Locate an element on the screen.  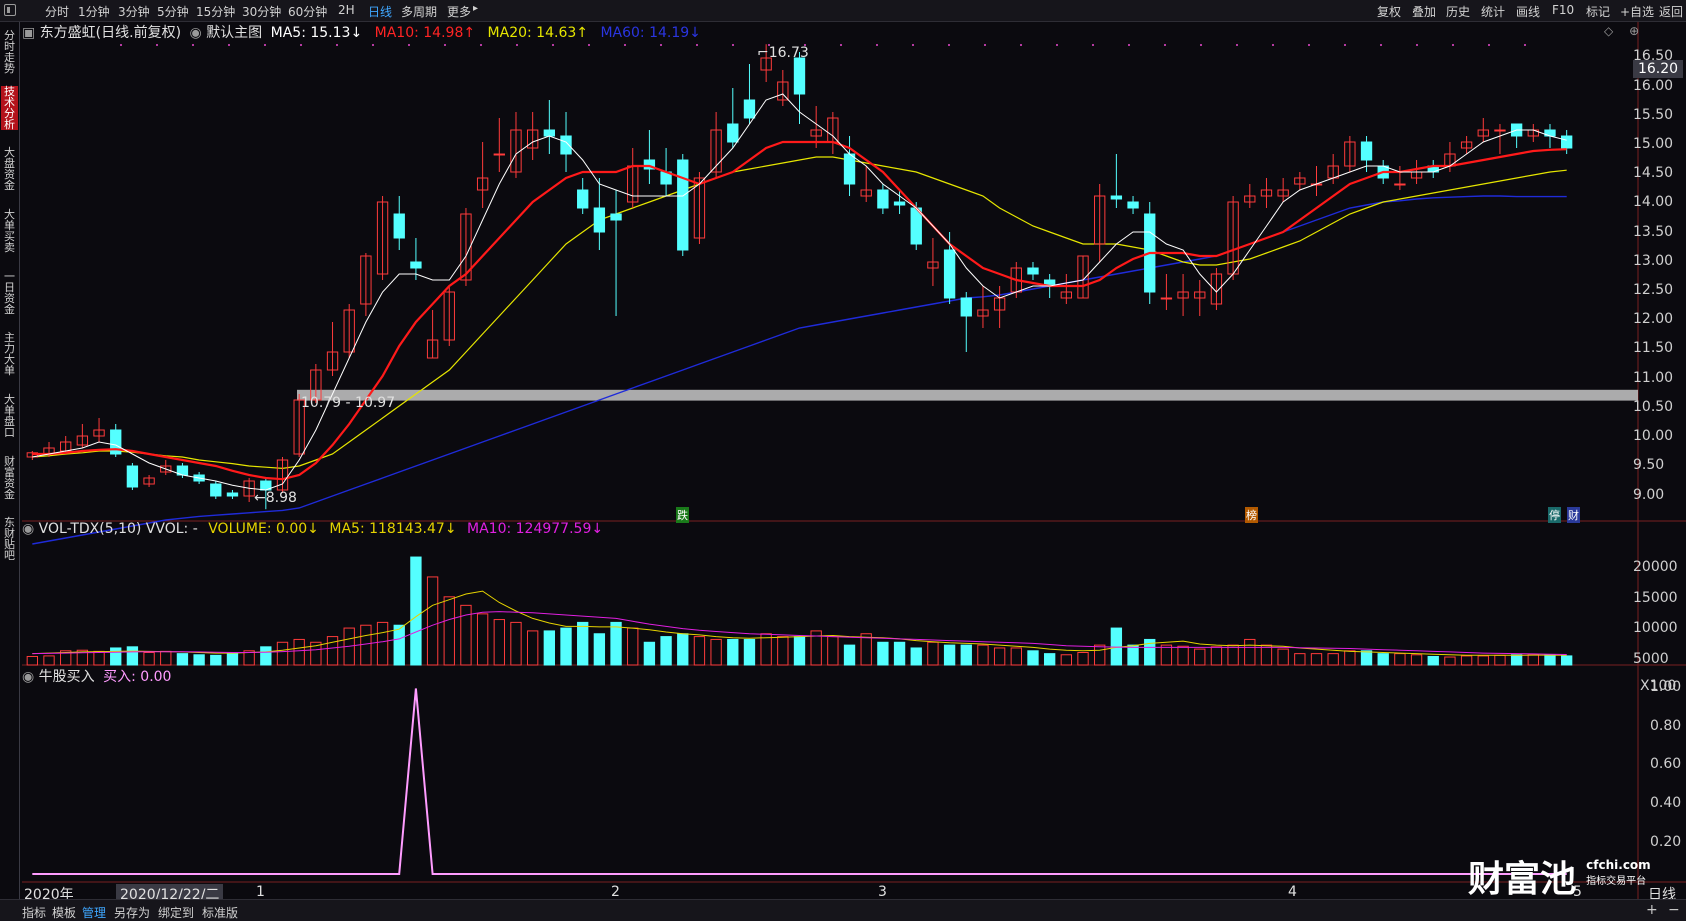
price-tick: 9.50 is located at coordinates (1649, 465).